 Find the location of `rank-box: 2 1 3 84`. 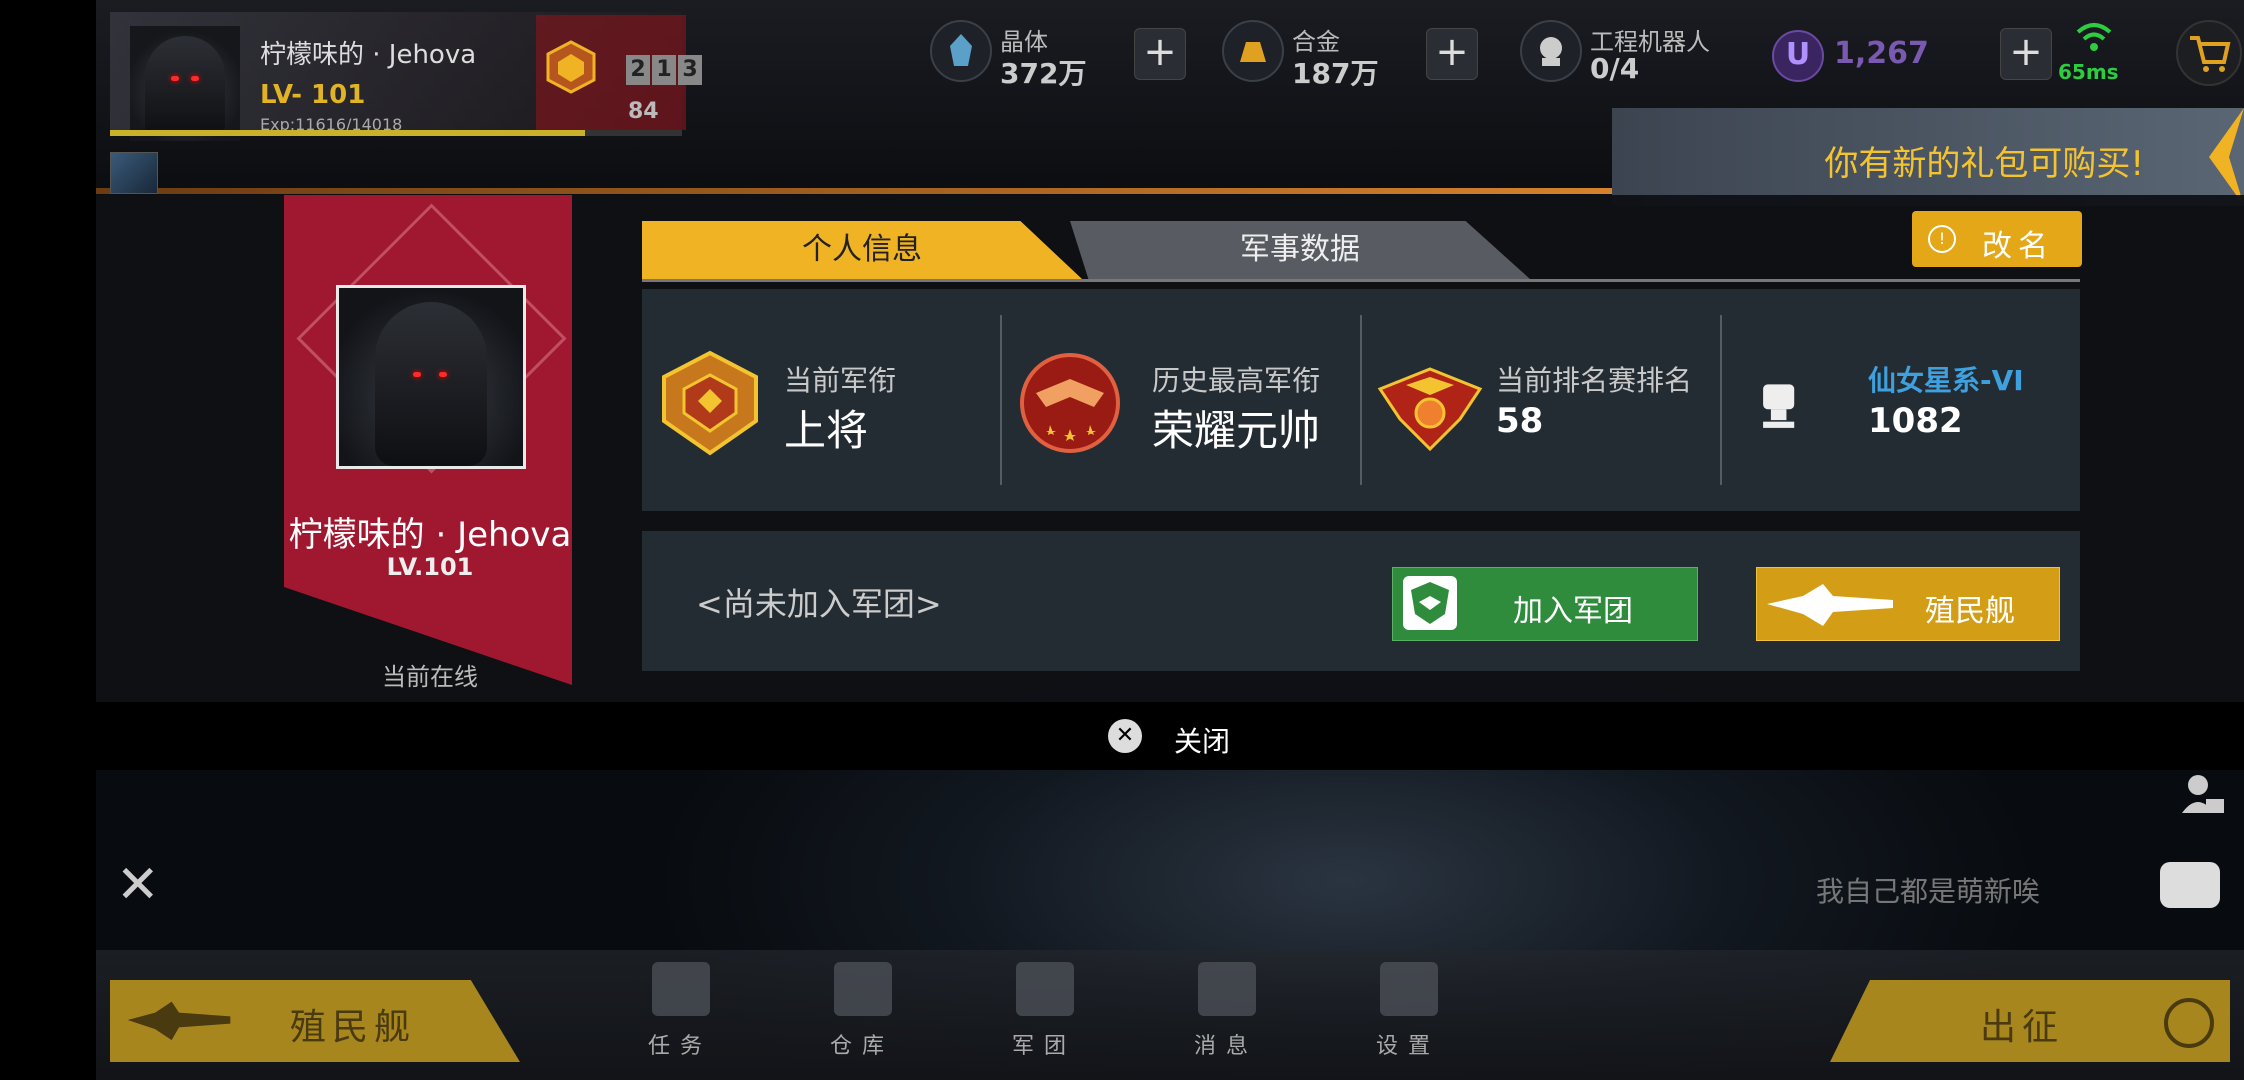

rank-box: 2 1 3 84 is located at coordinates (619, 72).